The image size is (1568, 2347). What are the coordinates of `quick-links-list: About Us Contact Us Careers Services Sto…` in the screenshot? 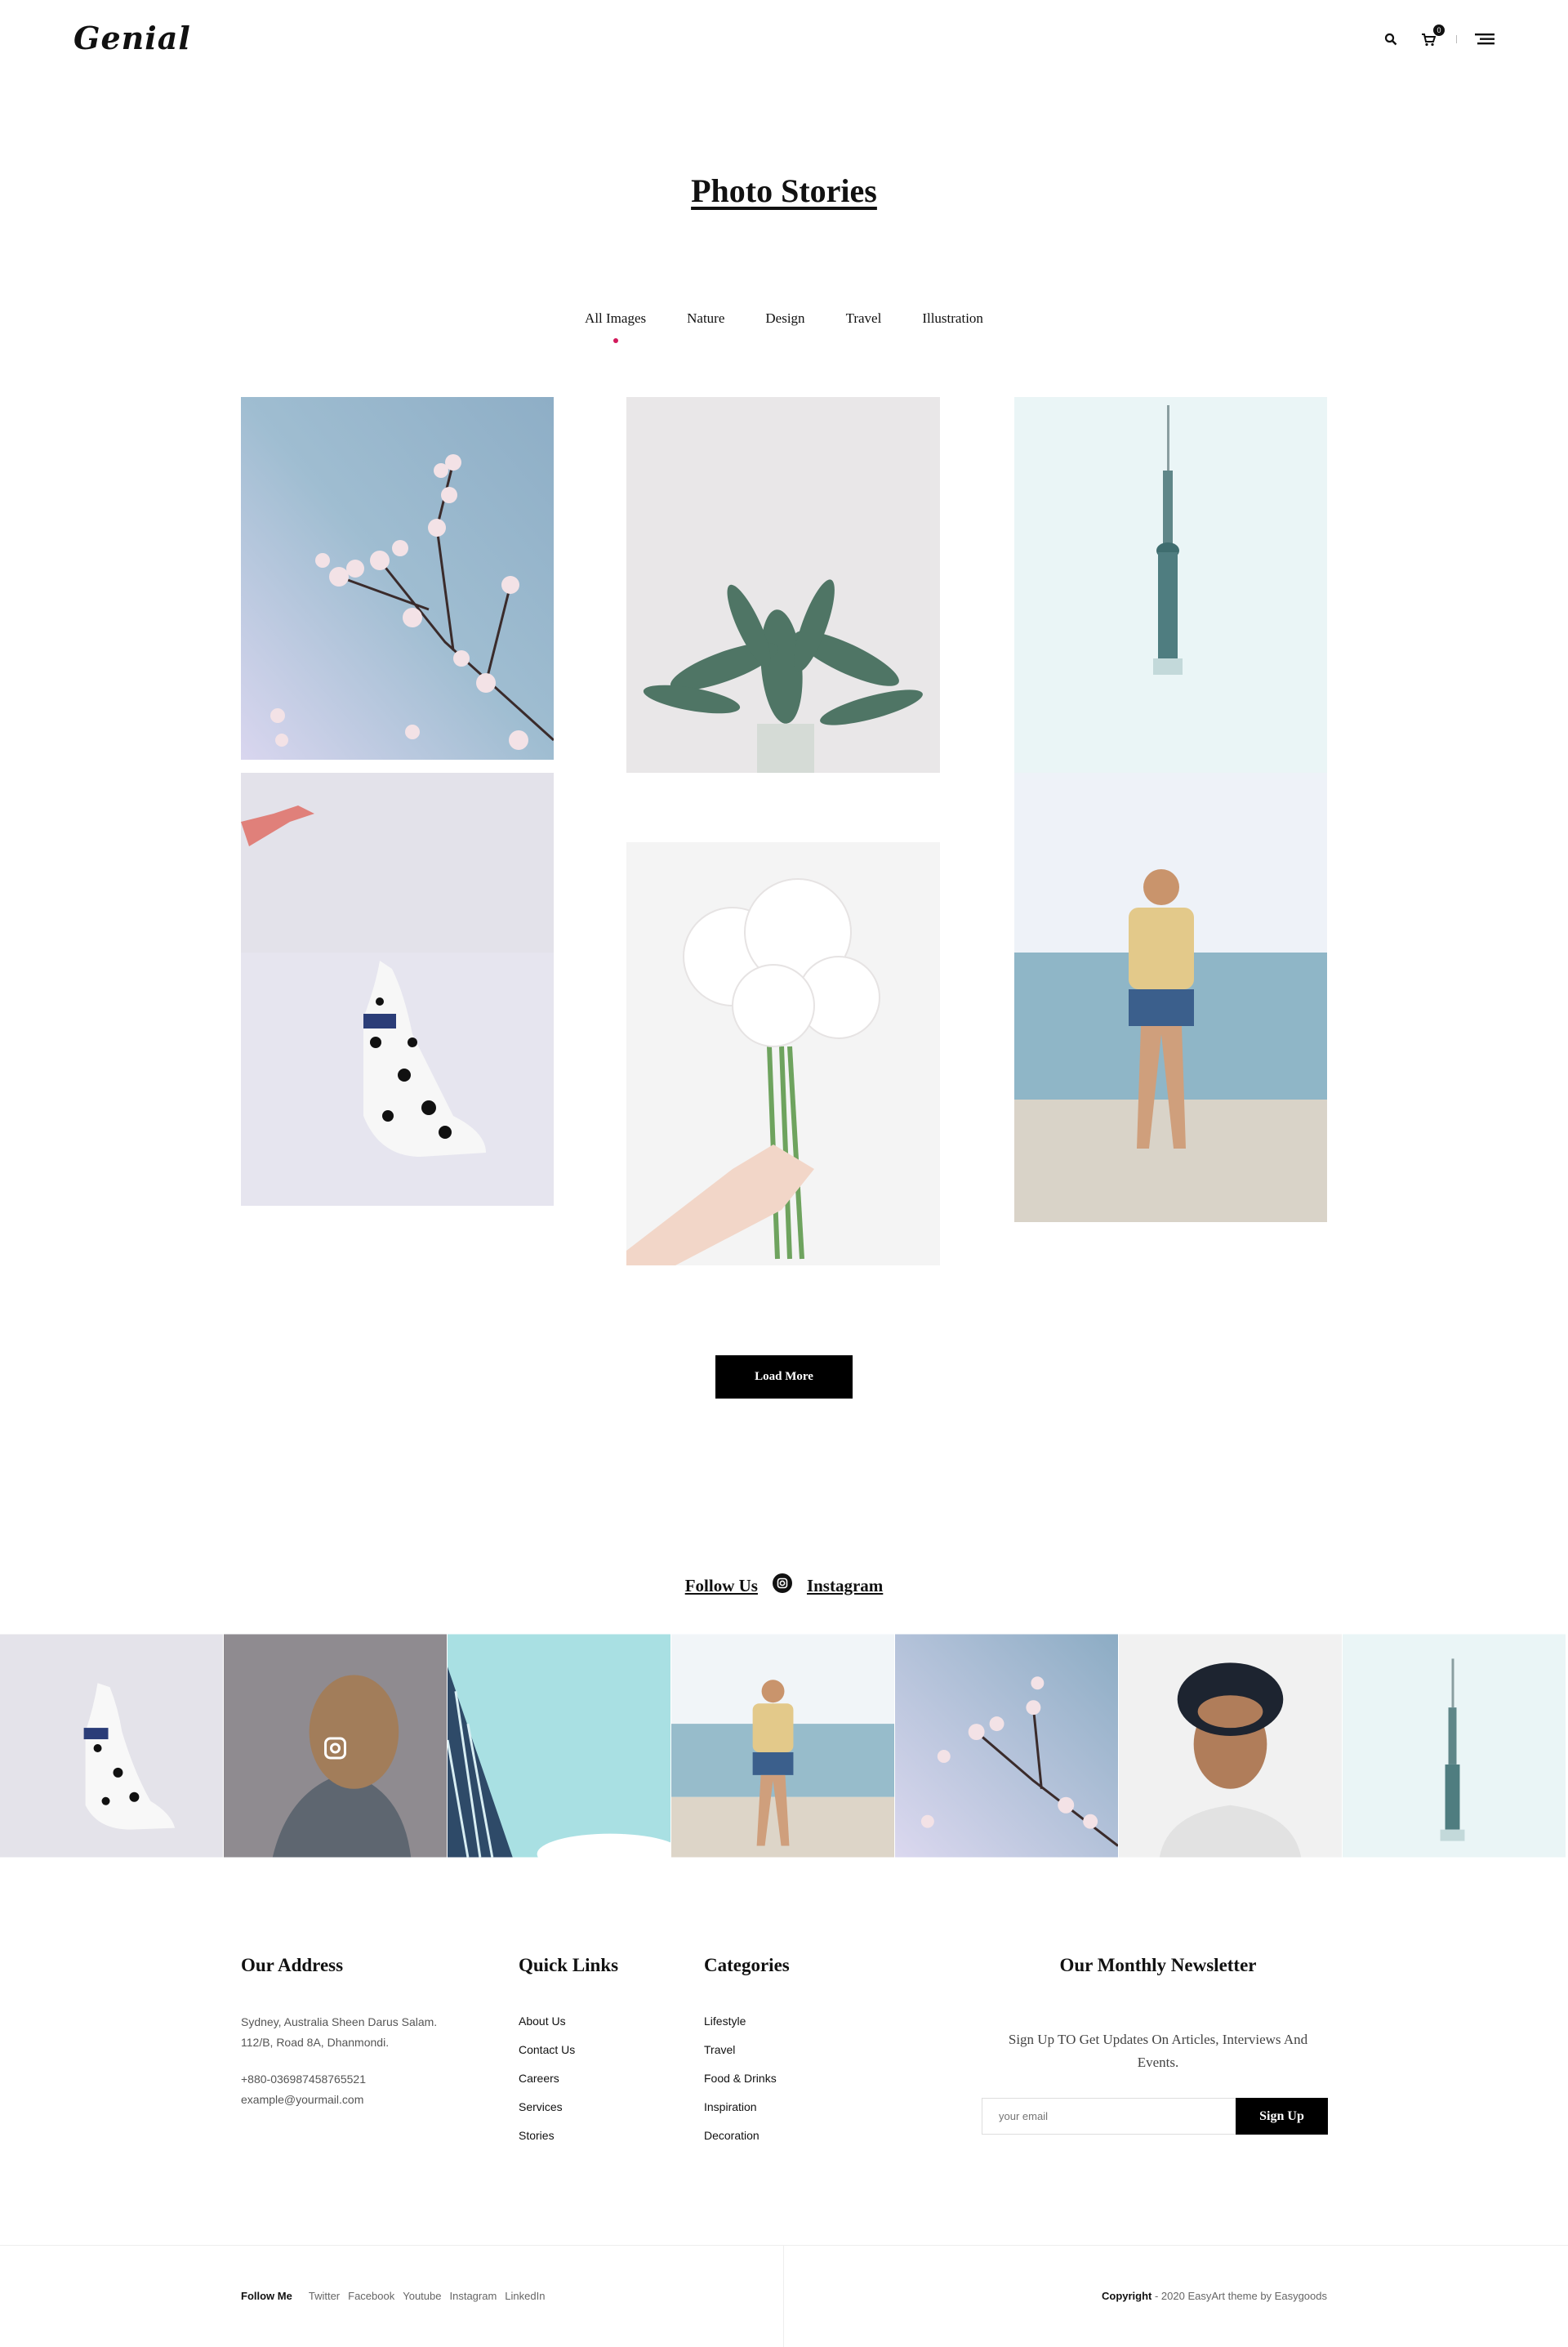 It's located at (547, 2086).